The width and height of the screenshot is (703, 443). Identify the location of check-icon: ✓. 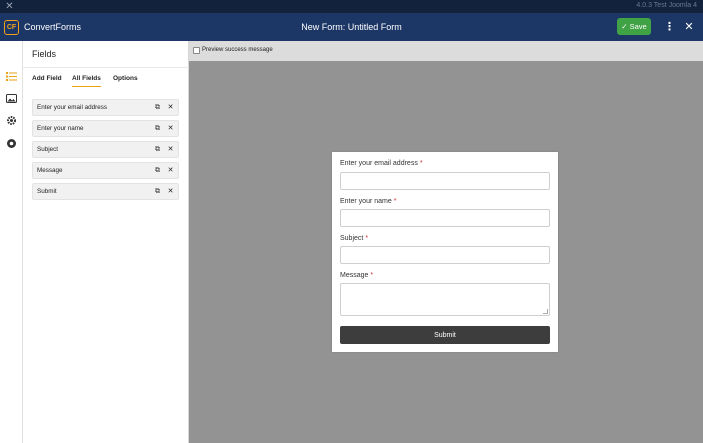
(624, 26).